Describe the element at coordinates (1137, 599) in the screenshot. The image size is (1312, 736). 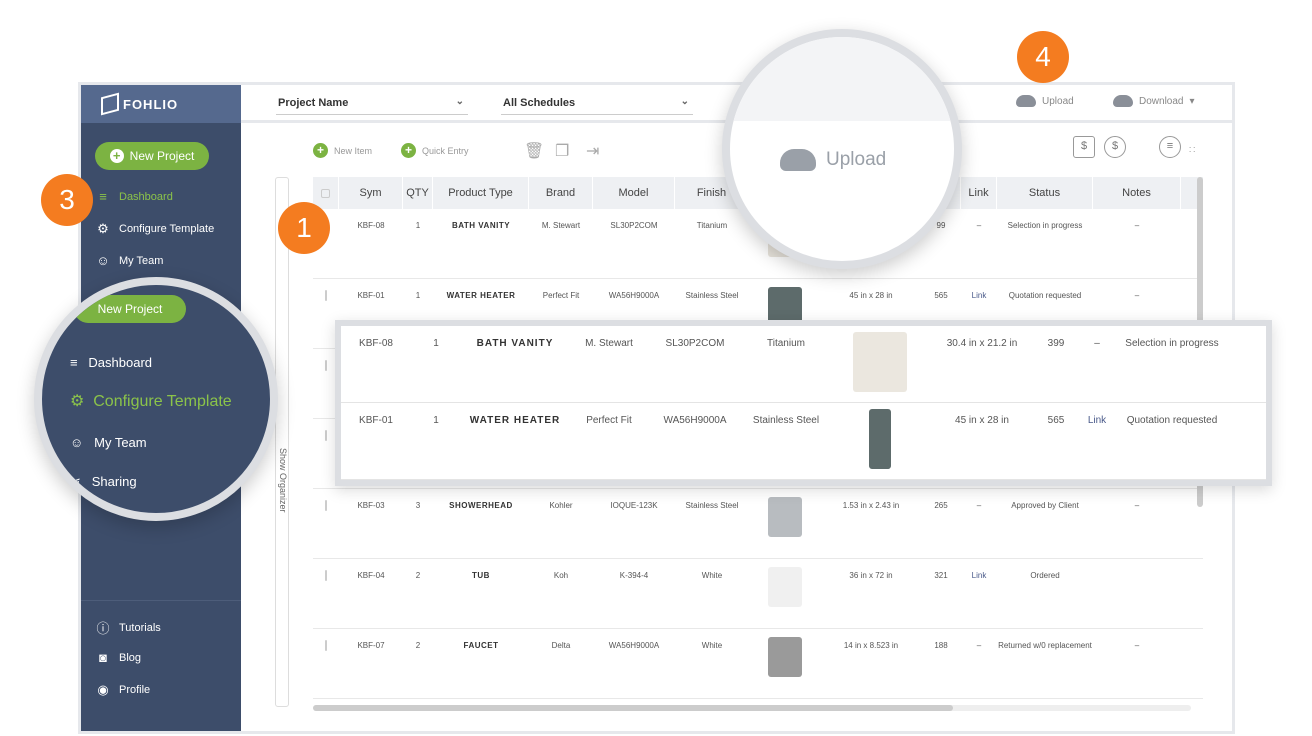
I see `cell` at that location.